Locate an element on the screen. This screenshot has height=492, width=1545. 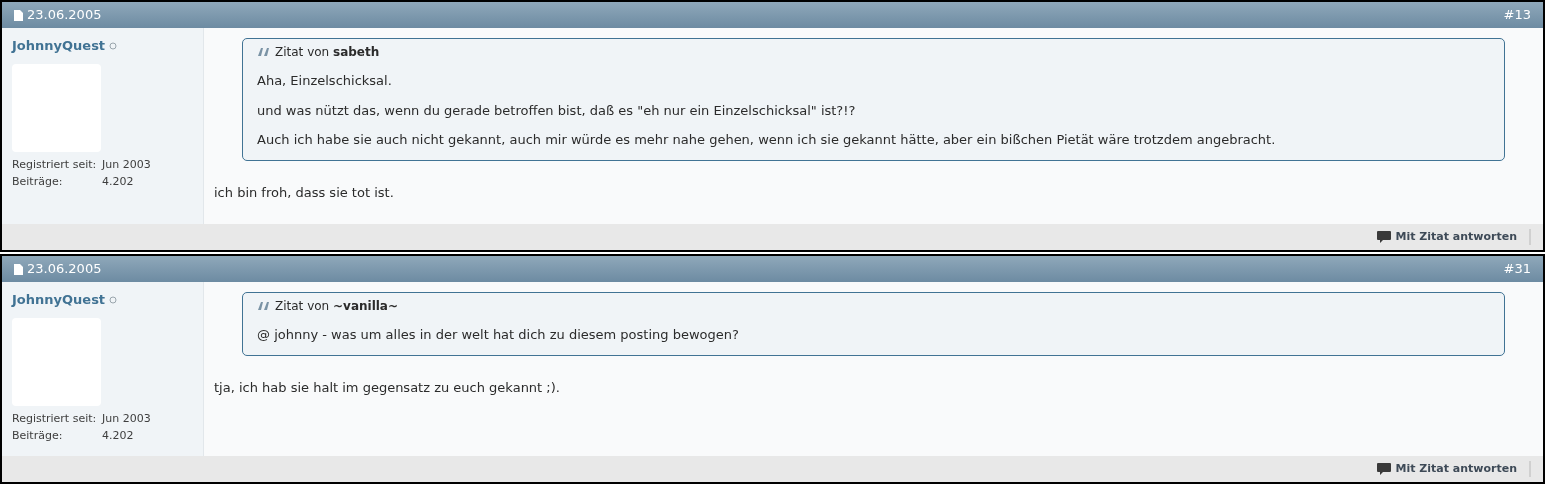
post-number-link: #31 is located at coordinates (1517, 269).